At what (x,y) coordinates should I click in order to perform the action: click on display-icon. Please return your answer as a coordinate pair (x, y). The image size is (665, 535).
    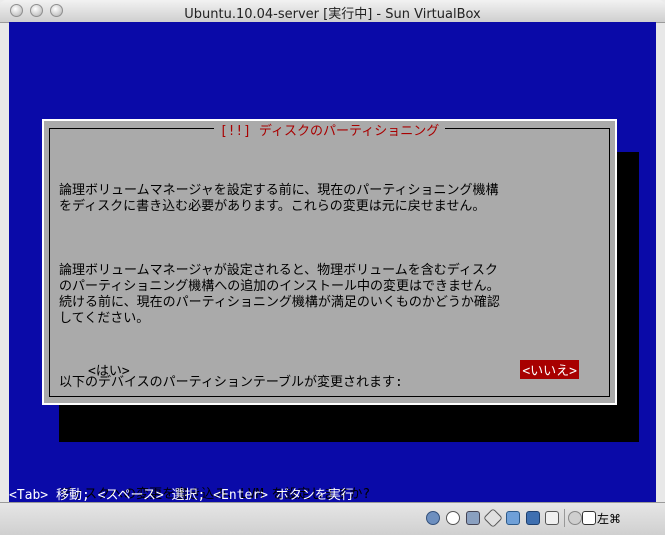
    Looking at the image, I should click on (533, 518).